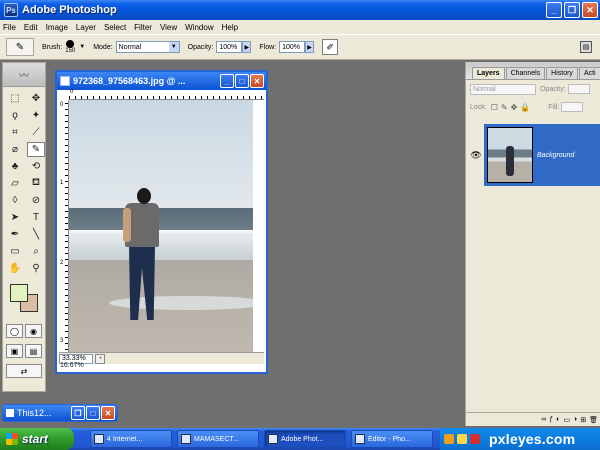 This screenshot has width=600, height=450. What do you see at coordinates (310, 47) in the screenshot?
I see `flow-slider-button: ▶` at bounding box center [310, 47].